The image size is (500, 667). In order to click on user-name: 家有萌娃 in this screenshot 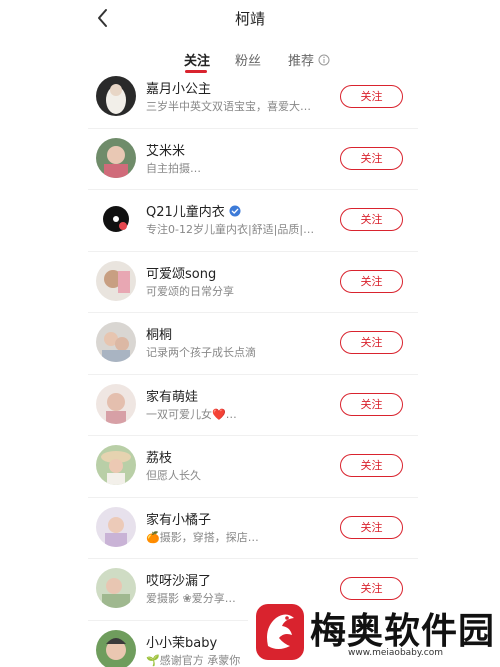, I will do `click(172, 395)`.